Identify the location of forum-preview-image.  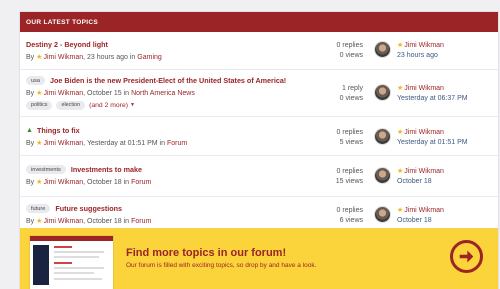
(71, 262).